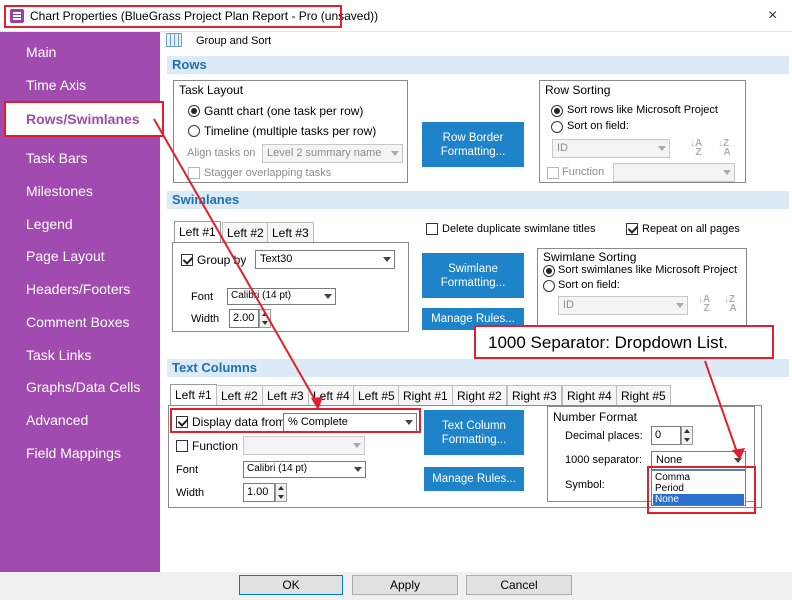  Describe the element at coordinates (291, 585) in the screenshot. I see `ok-button: OK` at that location.